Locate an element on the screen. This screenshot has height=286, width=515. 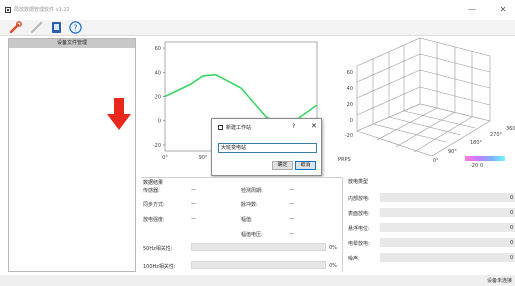
sync-mode-value: — is located at coordinates (193, 204).